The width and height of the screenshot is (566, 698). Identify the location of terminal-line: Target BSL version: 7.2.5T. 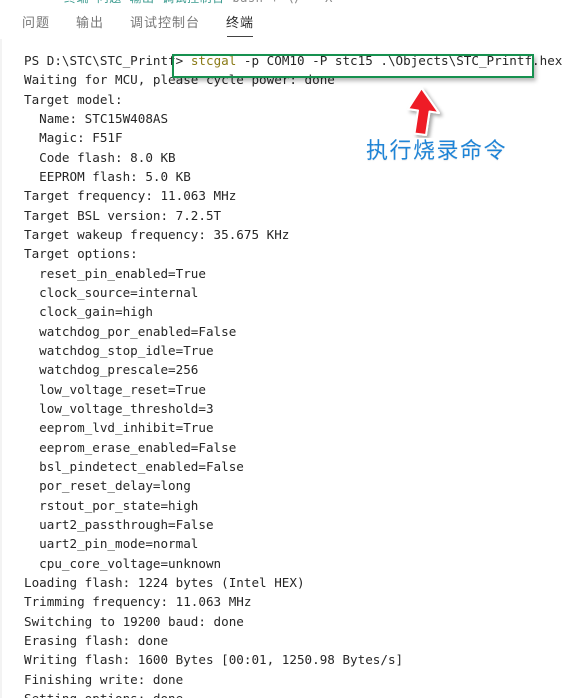
(123, 215).